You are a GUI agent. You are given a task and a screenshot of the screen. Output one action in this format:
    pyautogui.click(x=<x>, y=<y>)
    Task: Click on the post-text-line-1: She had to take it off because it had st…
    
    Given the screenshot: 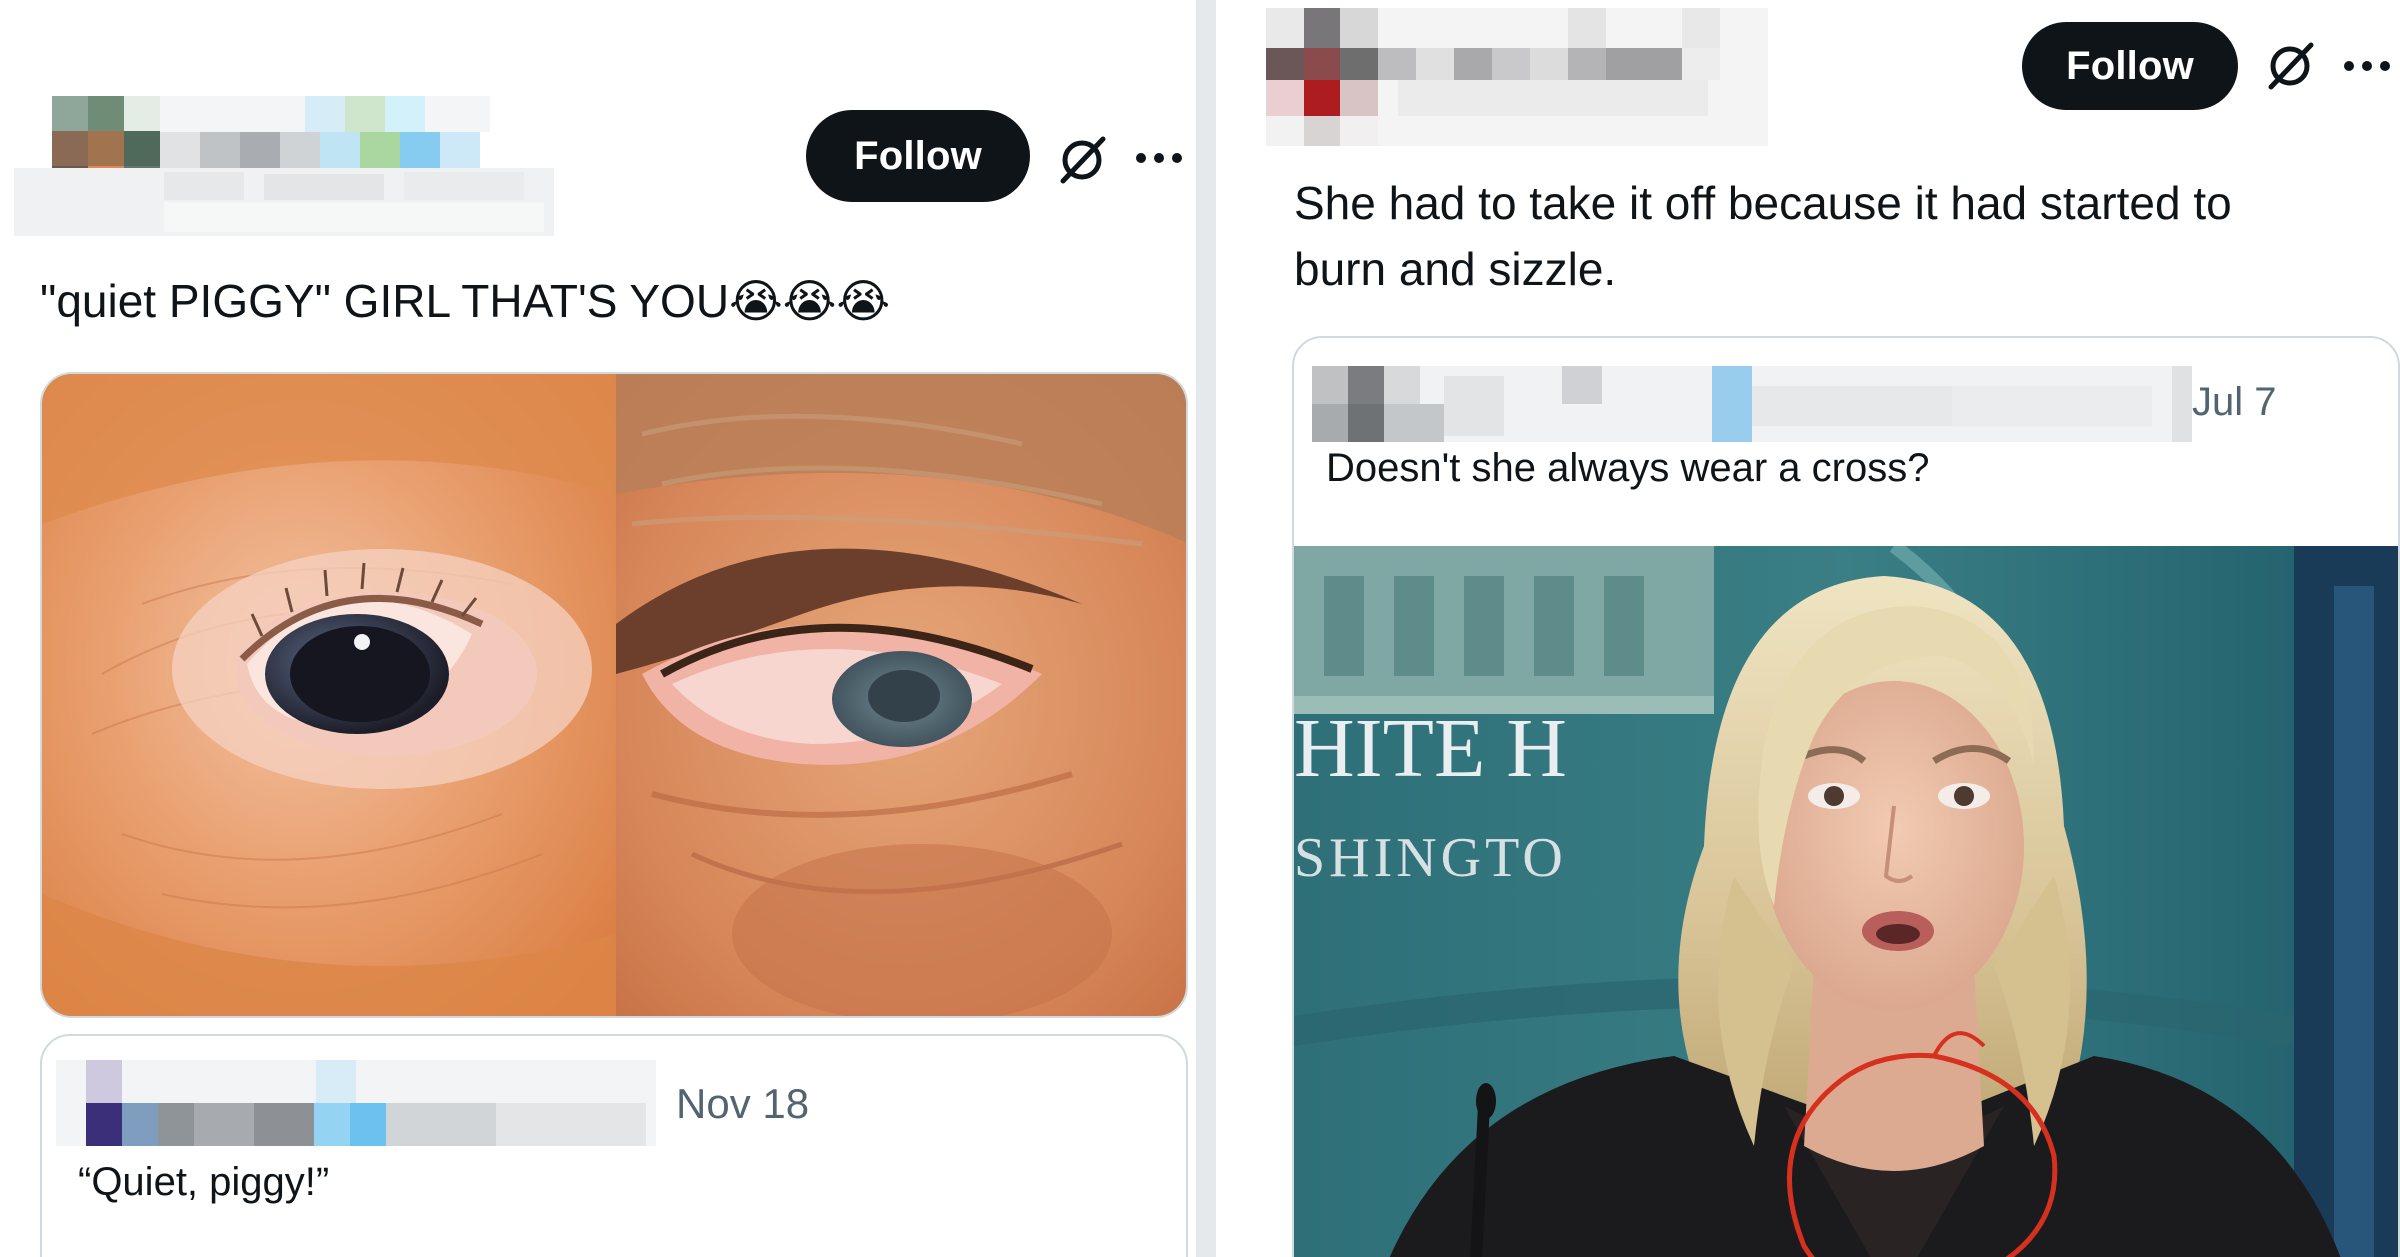 What is the action you would take?
    pyautogui.click(x=1763, y=203)
    